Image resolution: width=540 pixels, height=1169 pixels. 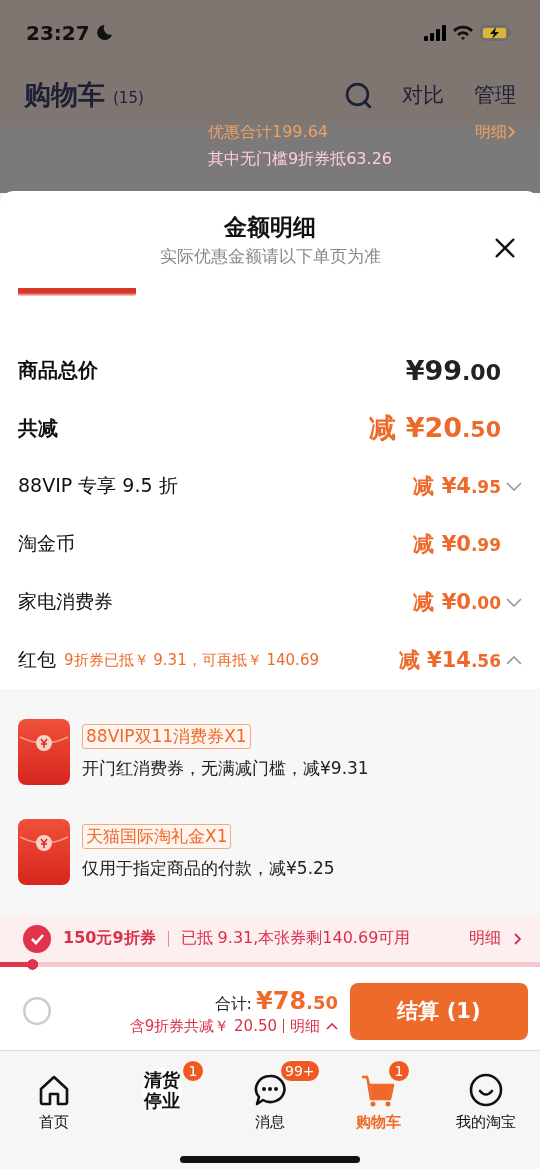 What do you see at coordinates (65, 601) in the screenshot?
I see `row-label: 家电消费券` at bounding box center [65, 601].